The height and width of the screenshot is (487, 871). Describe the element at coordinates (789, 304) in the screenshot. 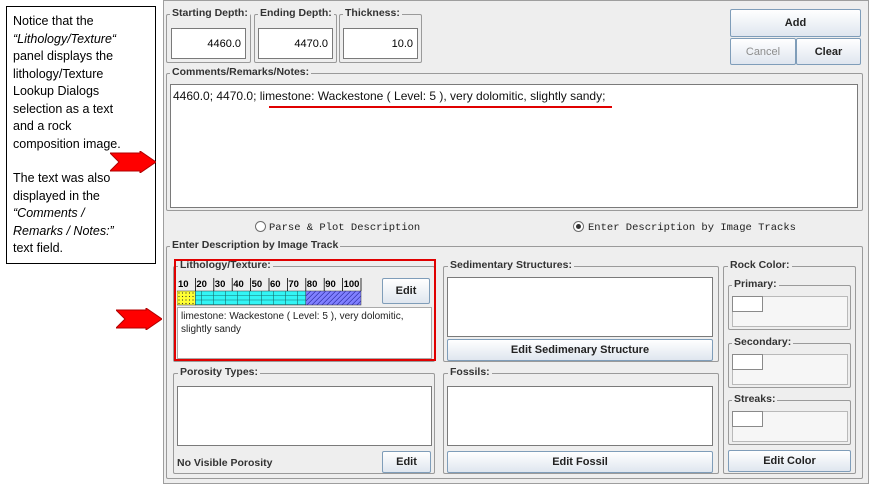

I see `primary-color-group: Primary:` at that location.